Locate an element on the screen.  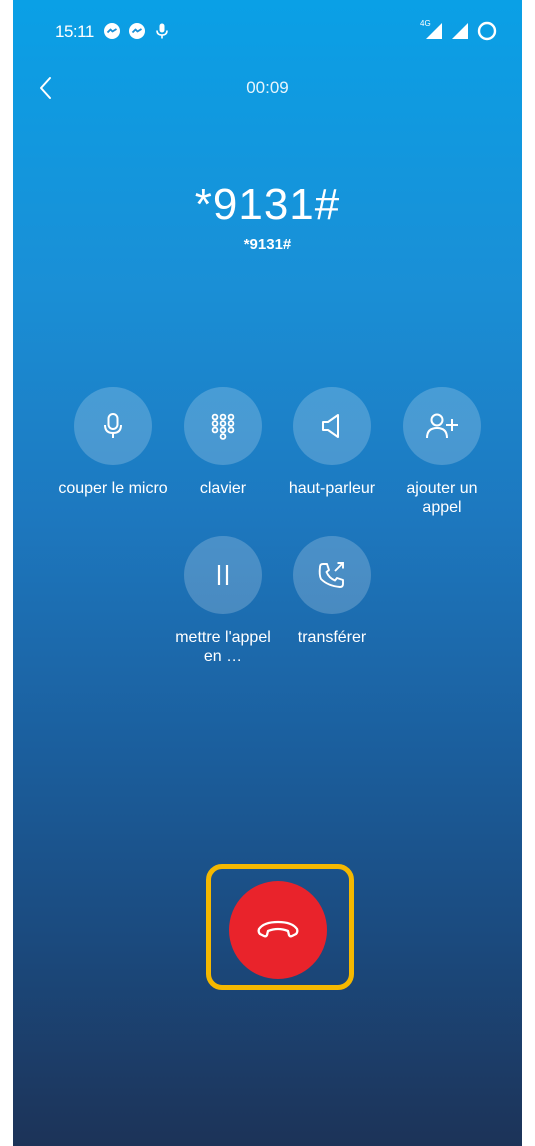
battery-icon is located at coordinates (487, 31).